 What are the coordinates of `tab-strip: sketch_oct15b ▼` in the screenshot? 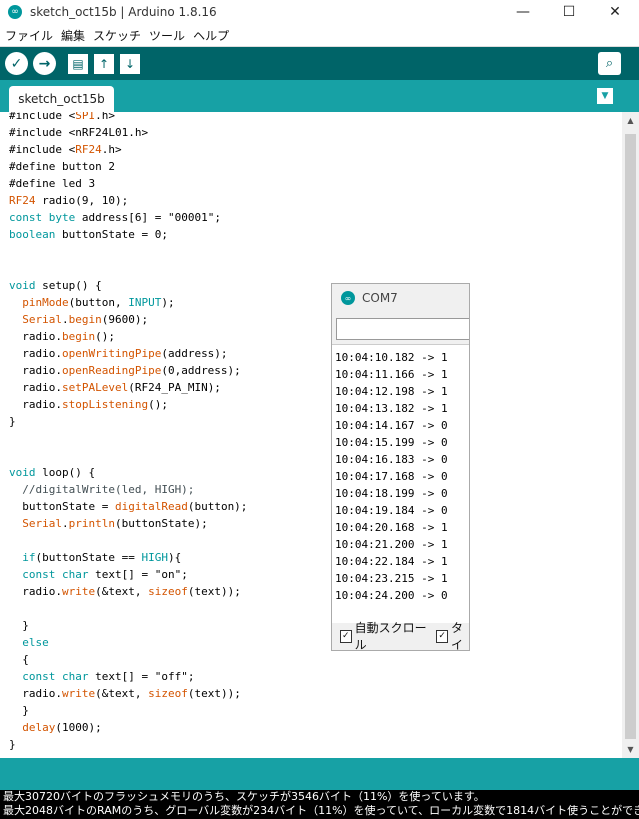 It's located at (319, 96).